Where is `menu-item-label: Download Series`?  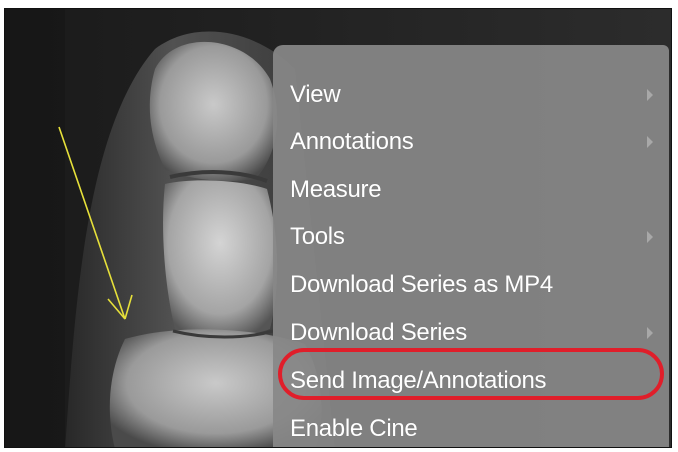 menu-item-label: Download Series is located at coordinates (378, 332).